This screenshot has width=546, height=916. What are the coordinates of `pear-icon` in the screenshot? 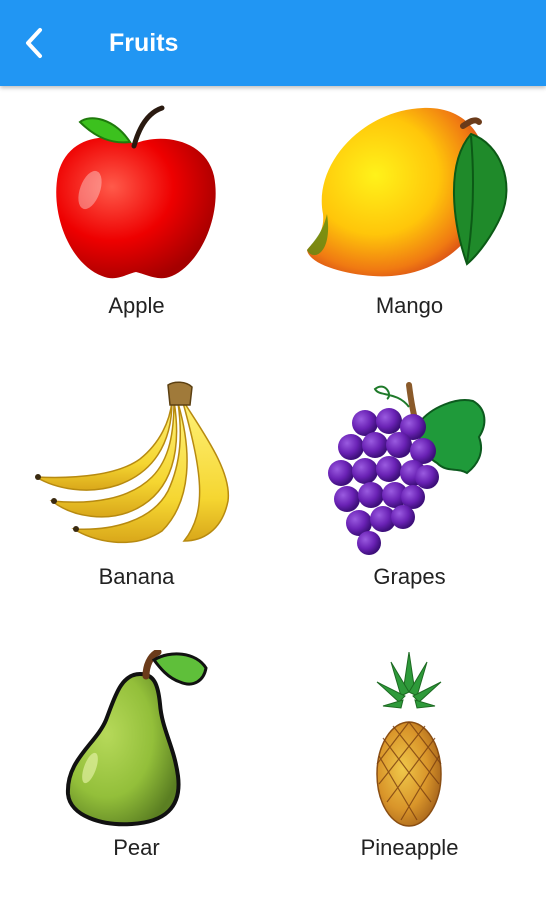 It's located at (136, 738).